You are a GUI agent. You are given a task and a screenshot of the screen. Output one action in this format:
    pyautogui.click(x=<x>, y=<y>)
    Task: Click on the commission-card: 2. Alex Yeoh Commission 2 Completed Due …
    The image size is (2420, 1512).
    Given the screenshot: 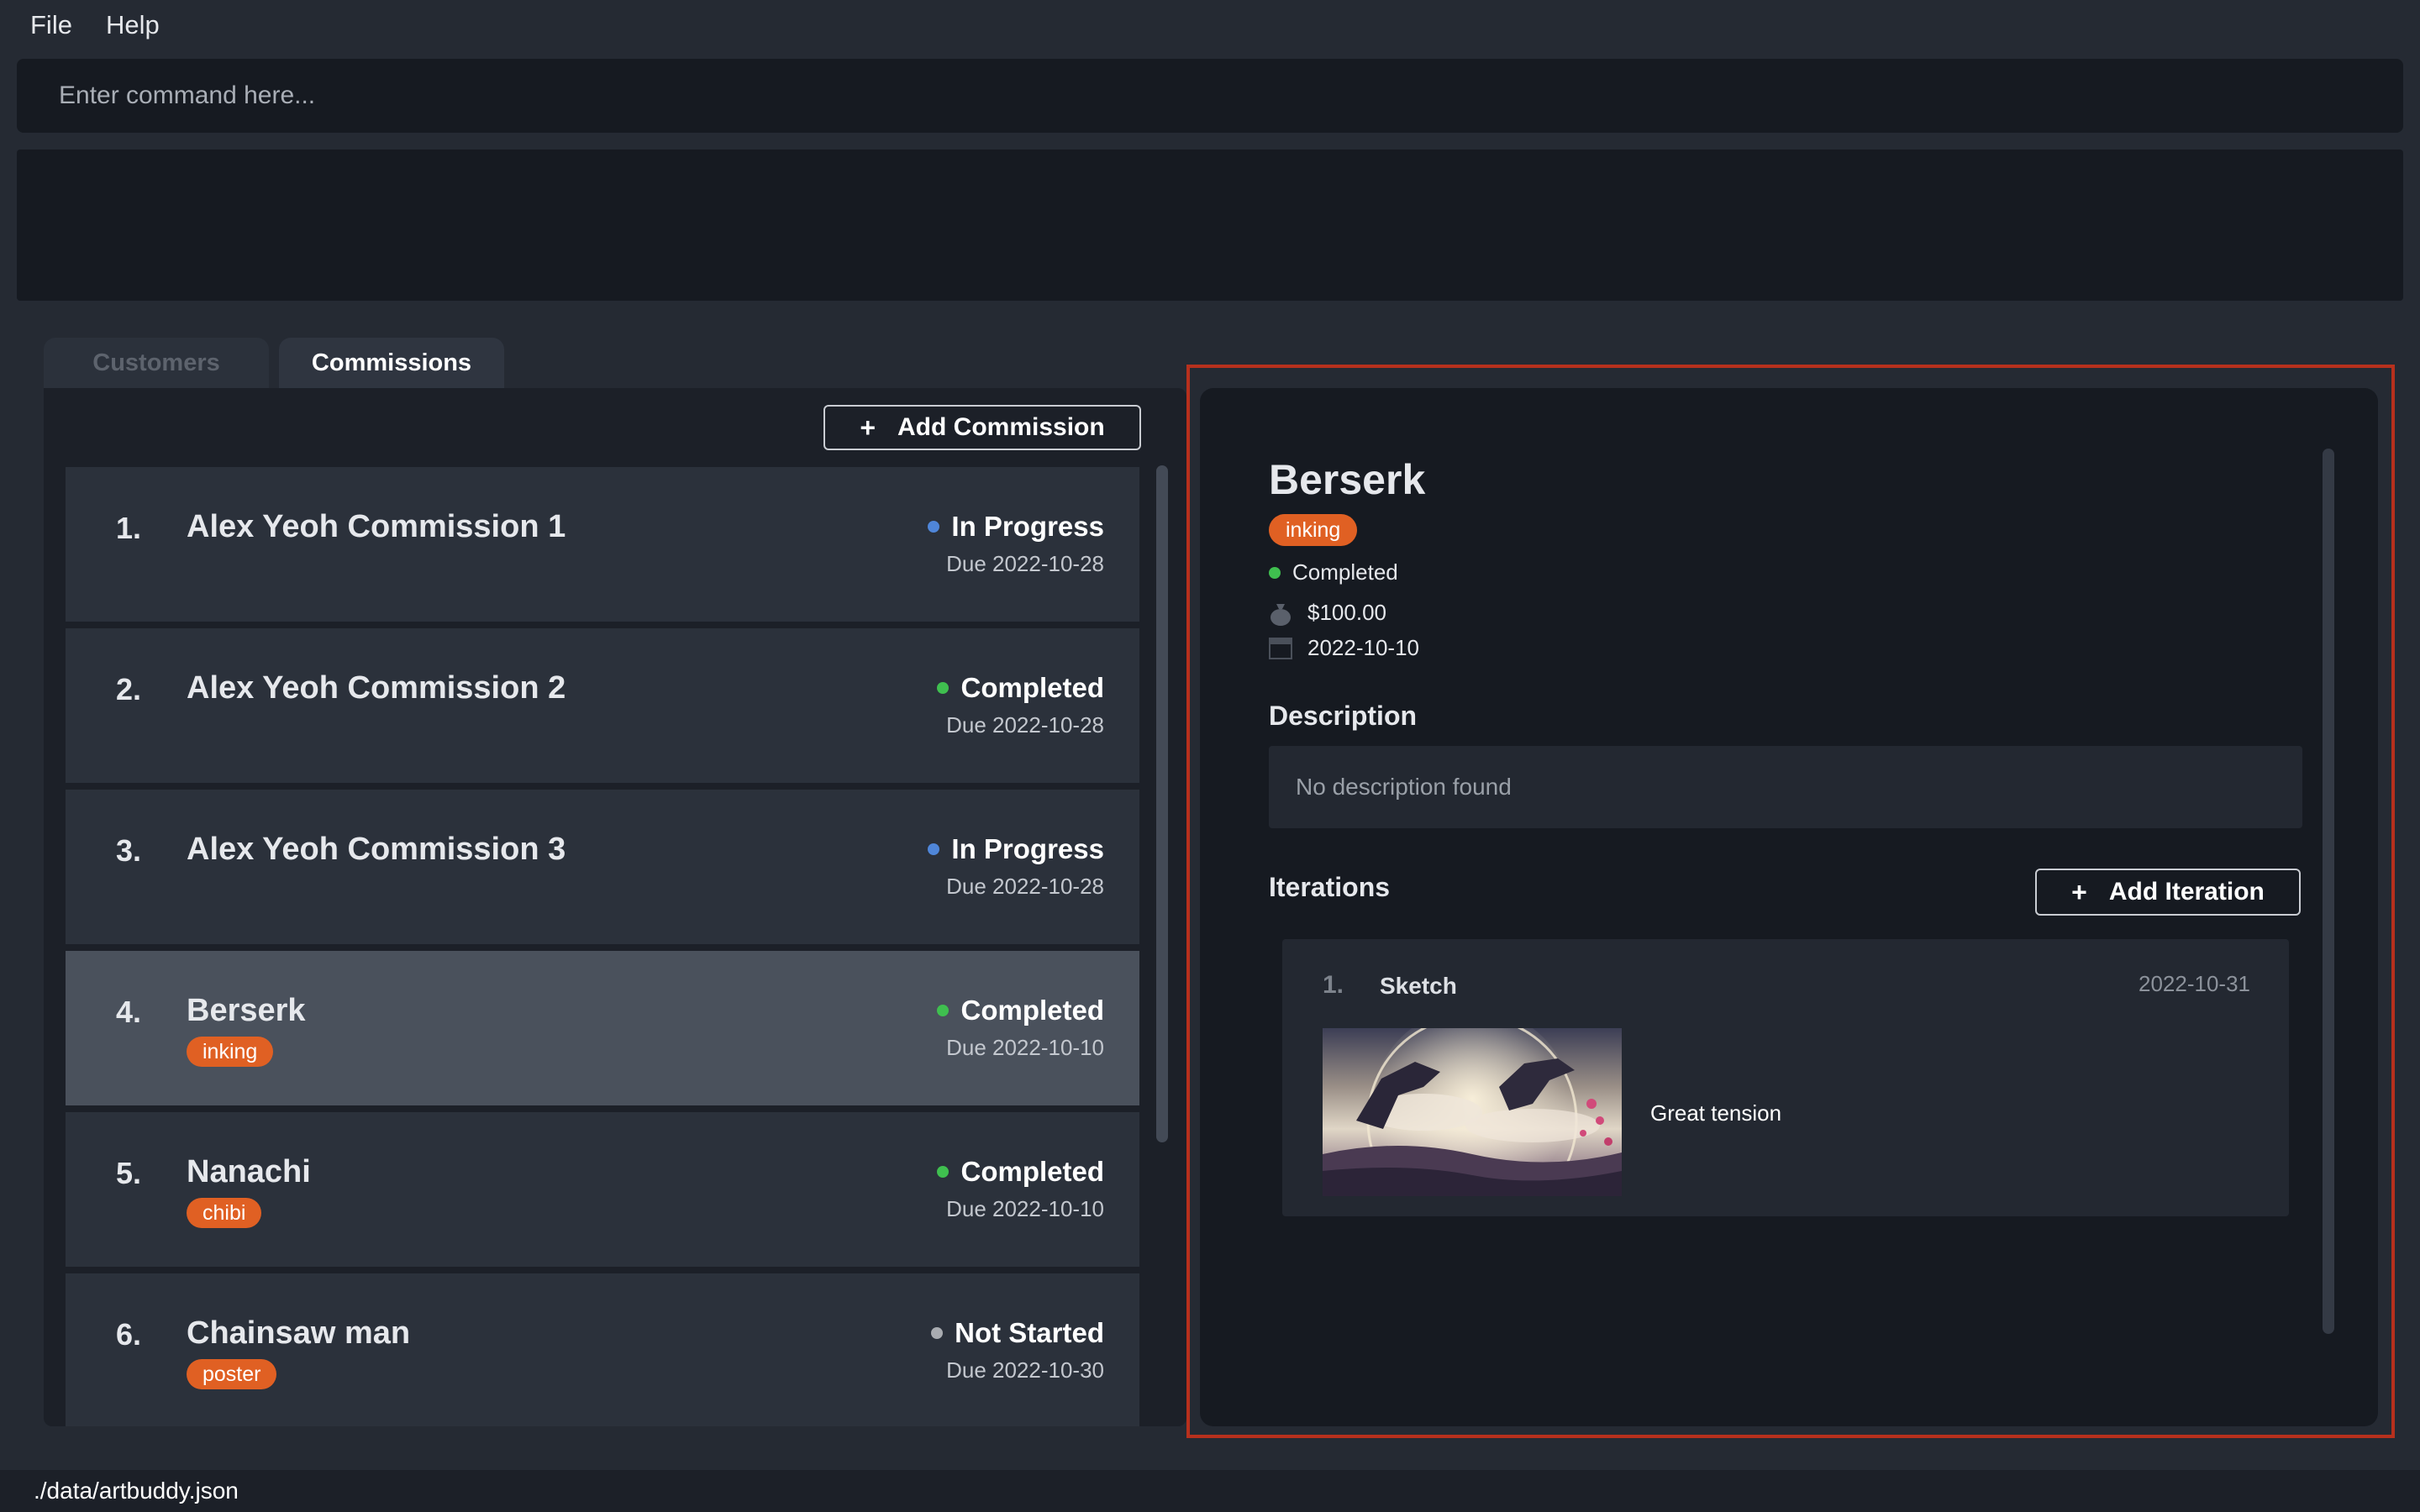 What is the action you would take?
    pyautogui.click(x=602, y=705)
    